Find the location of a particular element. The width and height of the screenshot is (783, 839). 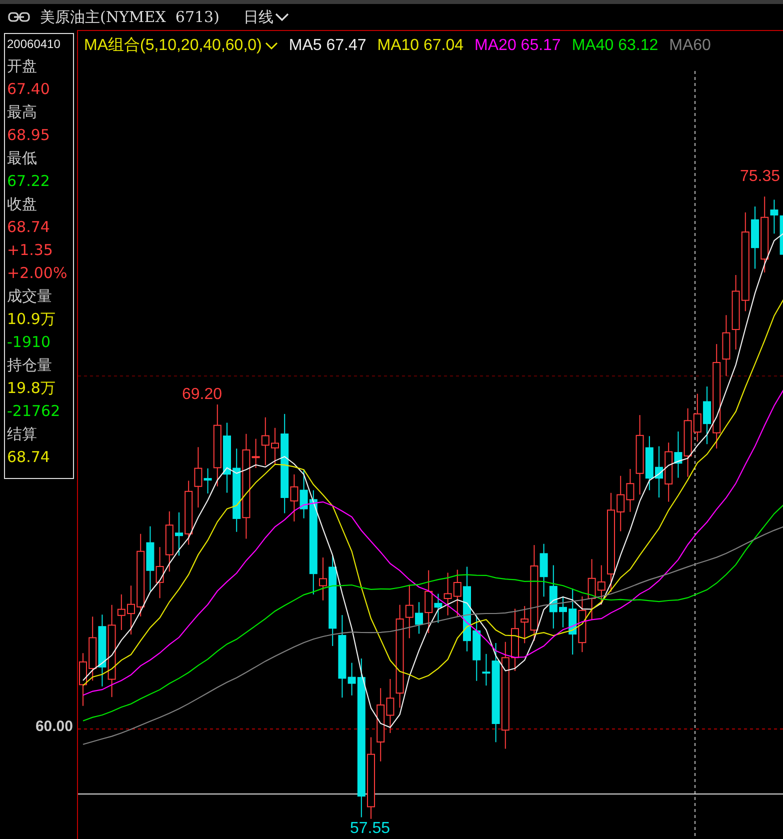

field-label: 最低 is located at coordinates (22, 158).